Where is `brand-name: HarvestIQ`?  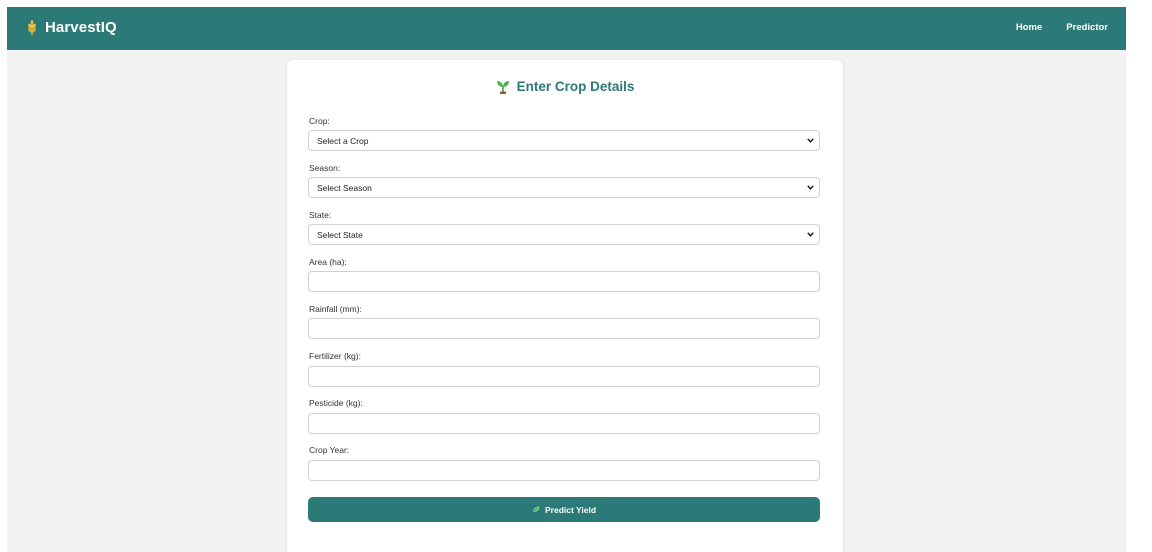 brand-name: HarvestIQ is located at coordinates (81, 27).